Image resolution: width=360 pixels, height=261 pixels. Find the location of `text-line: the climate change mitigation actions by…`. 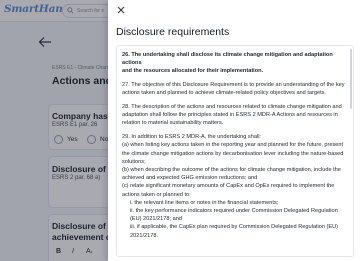

text-line: the climate change mitigation actions by… is located at coordinates (233, 153).